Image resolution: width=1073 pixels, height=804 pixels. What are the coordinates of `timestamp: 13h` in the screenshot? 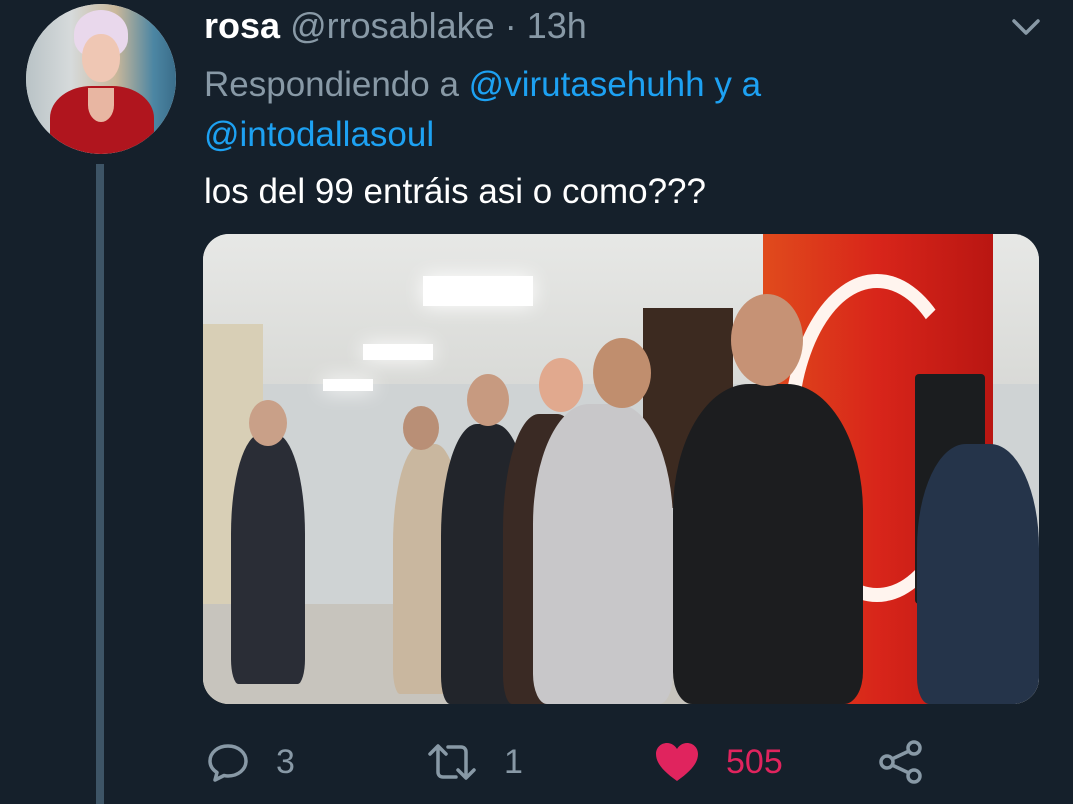 It's located at (557, 25).